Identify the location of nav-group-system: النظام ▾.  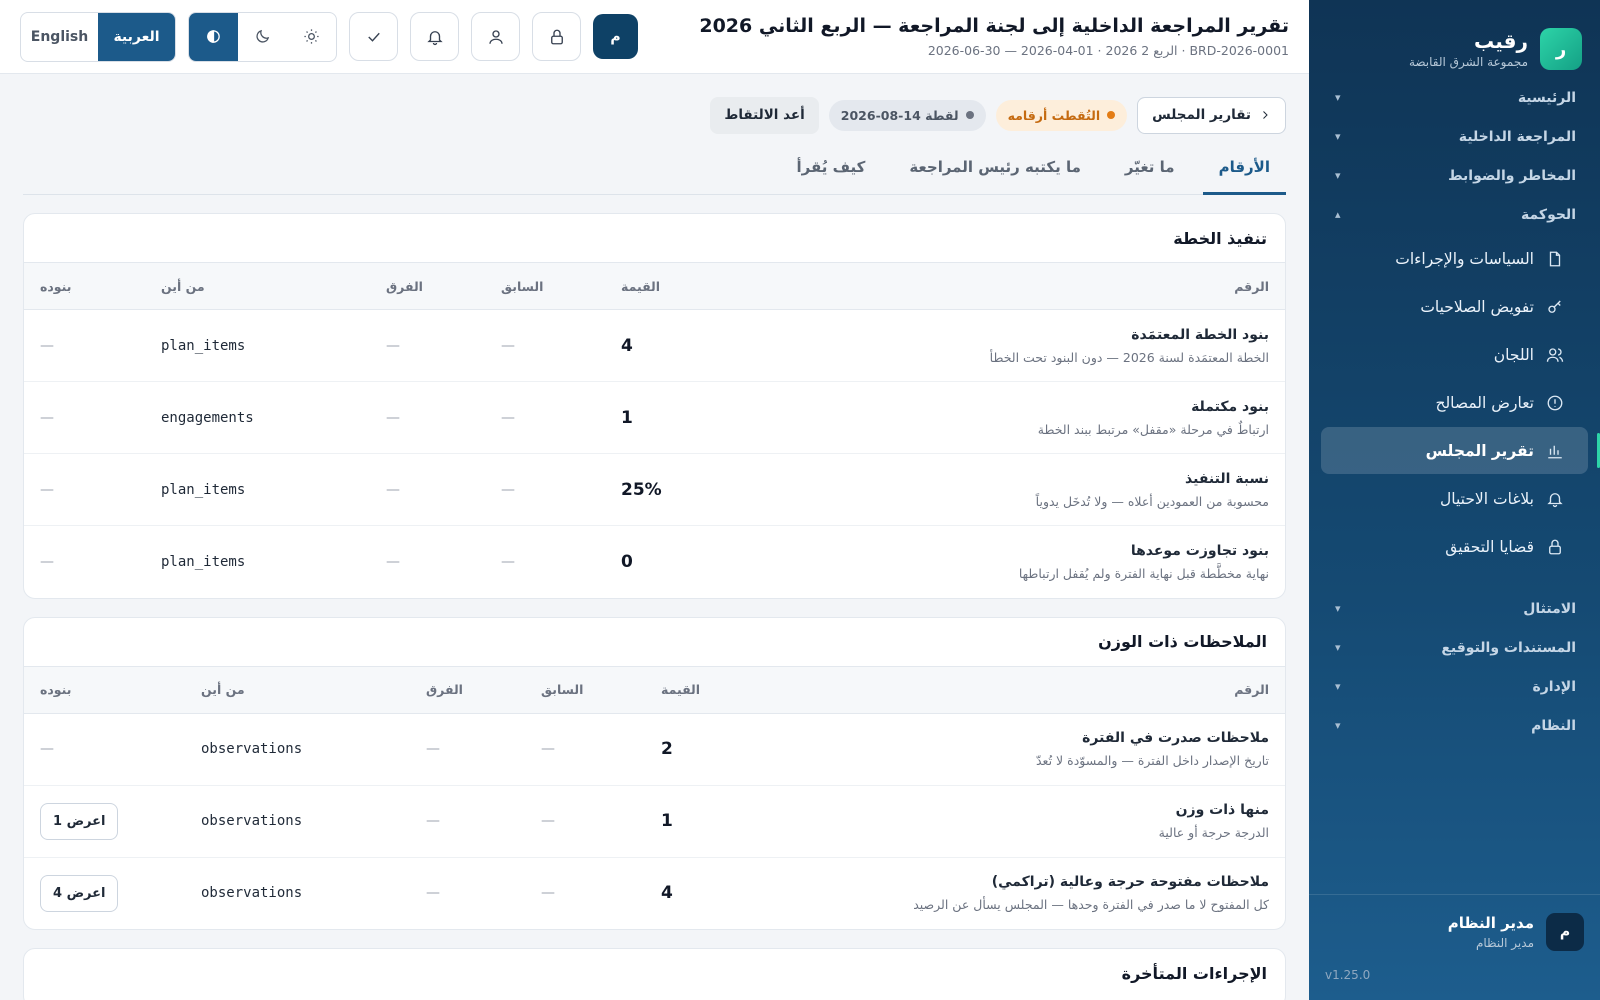
(1454, 725).